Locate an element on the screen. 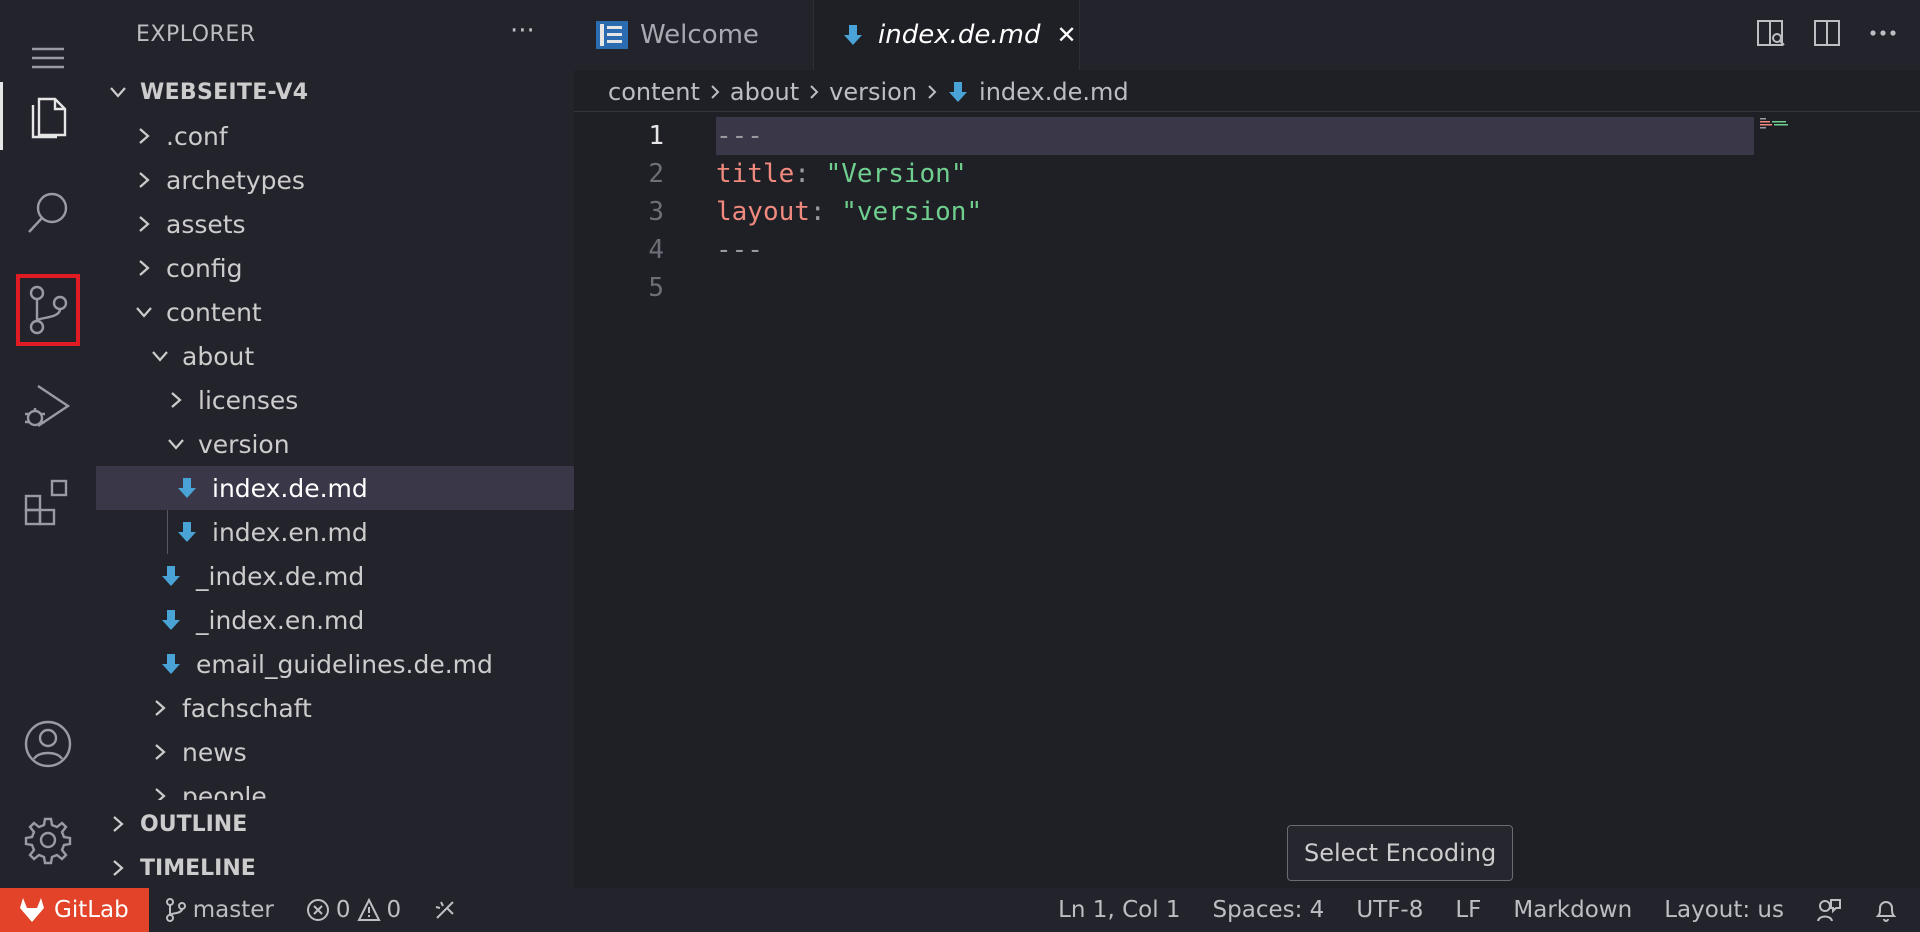  breadcrumb: content about version index.de.md is located at coordinates (1247, 92).